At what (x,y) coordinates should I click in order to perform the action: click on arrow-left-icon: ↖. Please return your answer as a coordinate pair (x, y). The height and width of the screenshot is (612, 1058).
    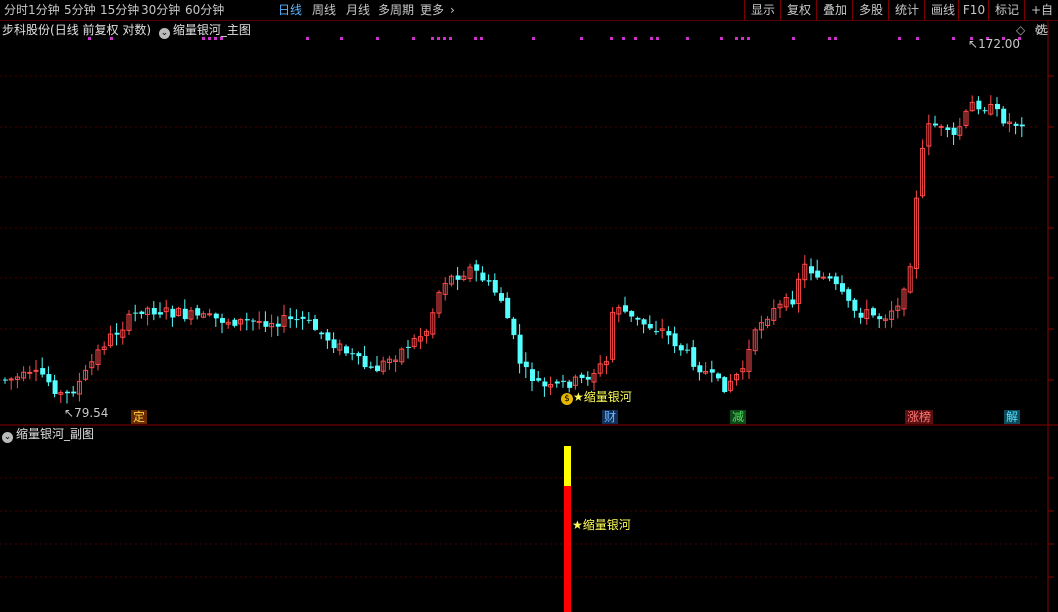
    Looking at the image, I should click on (69, 413).